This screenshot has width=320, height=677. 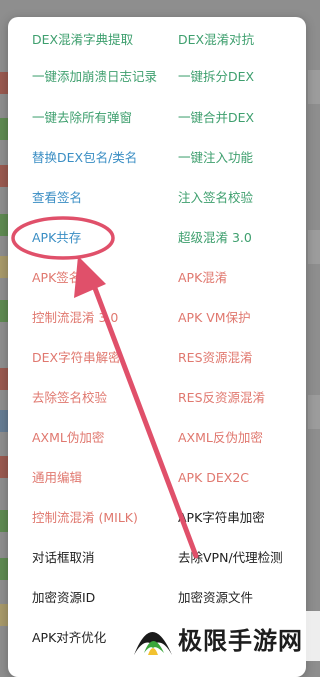 What do you see at coordinates (68, 438) in the screenshot?
I see `menu-item-axml-fake-encrypt: AXML伪加密` at bounding box center [68, 438].